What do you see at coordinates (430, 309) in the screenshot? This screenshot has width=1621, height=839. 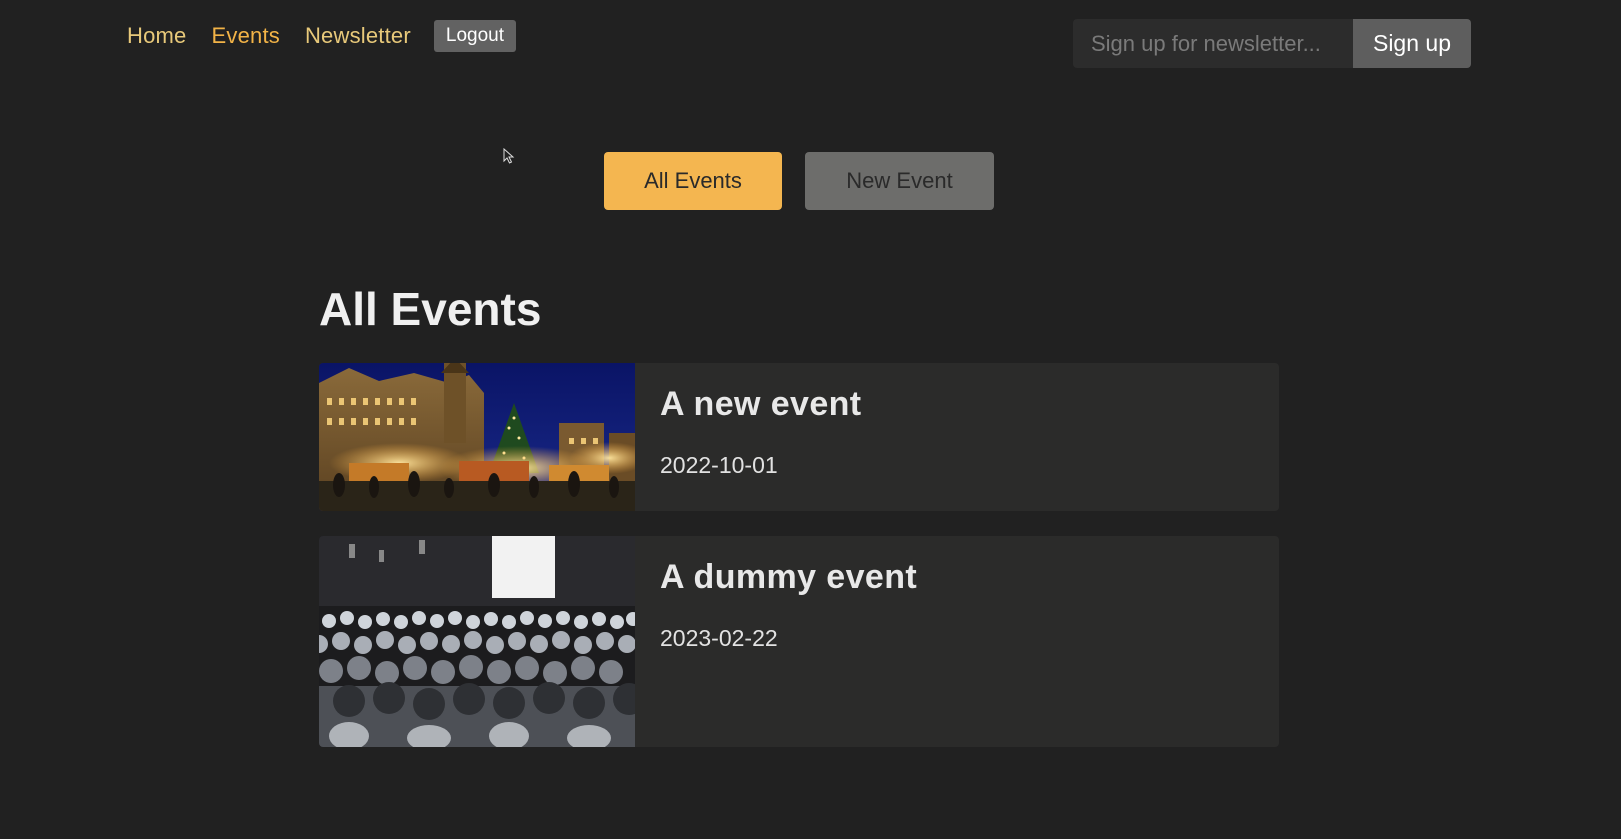 I see `page-title: All Events` at bounding box center [430, 309].